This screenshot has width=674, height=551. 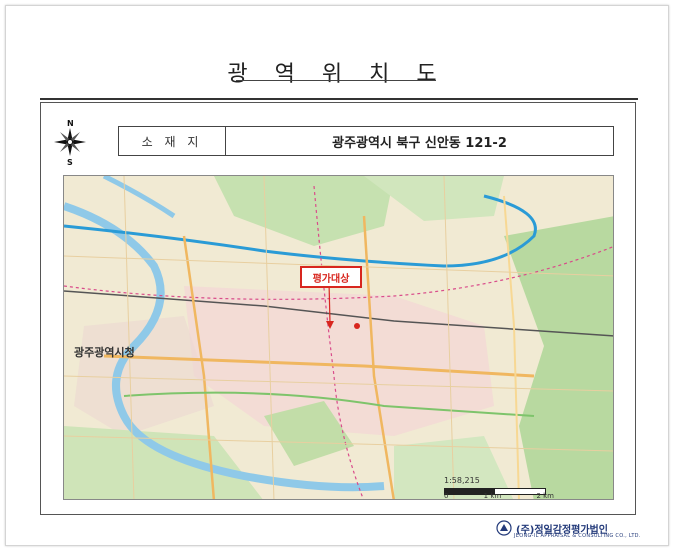 What do you see at coordinates (70, 123) in the screenshot?
I see `compass-north-label: N` at bounding box center [70, 123].